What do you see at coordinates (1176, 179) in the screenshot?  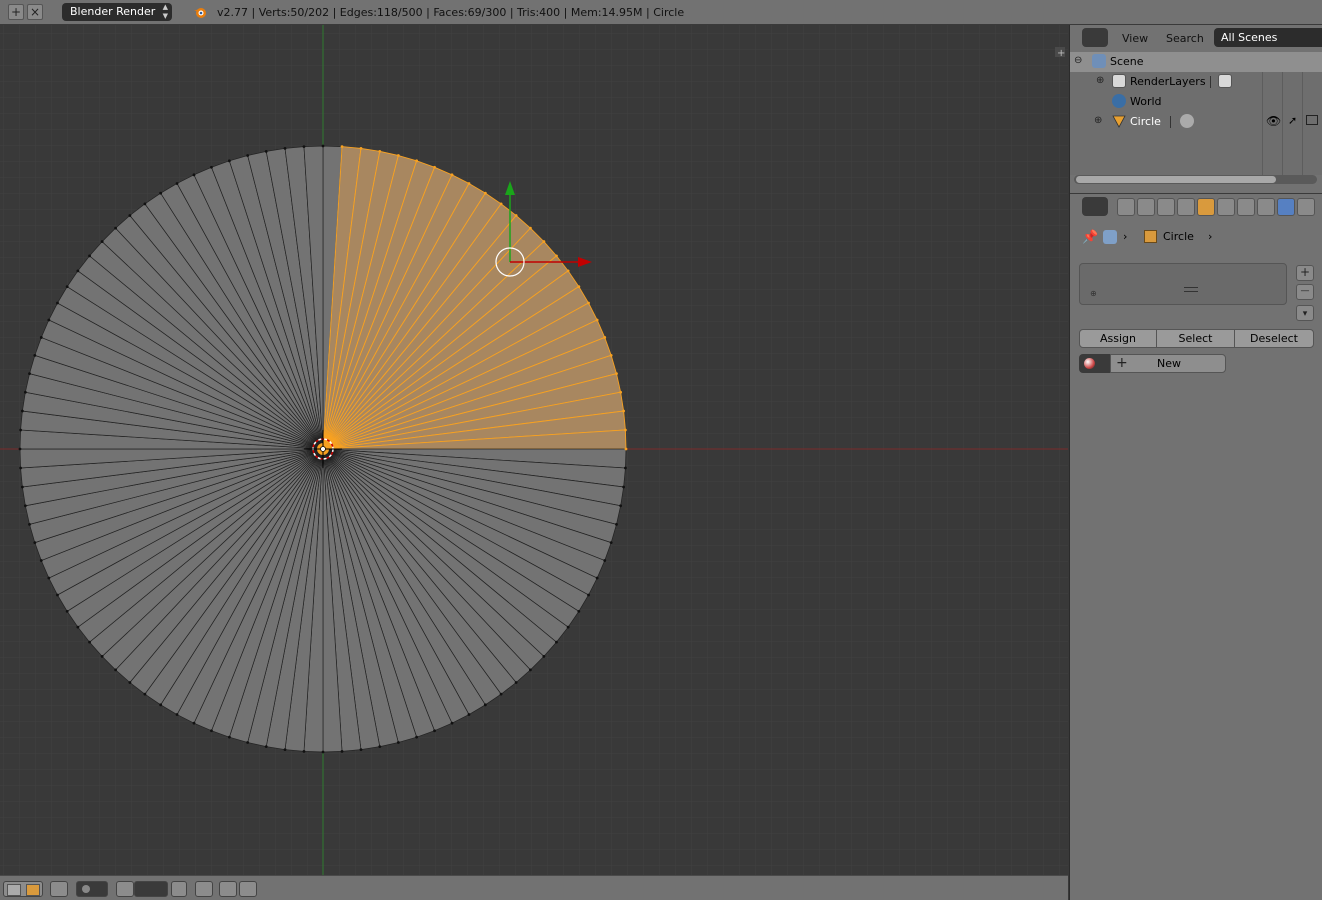 I see `scroll-thumb` at bounding box center [1176, 179].